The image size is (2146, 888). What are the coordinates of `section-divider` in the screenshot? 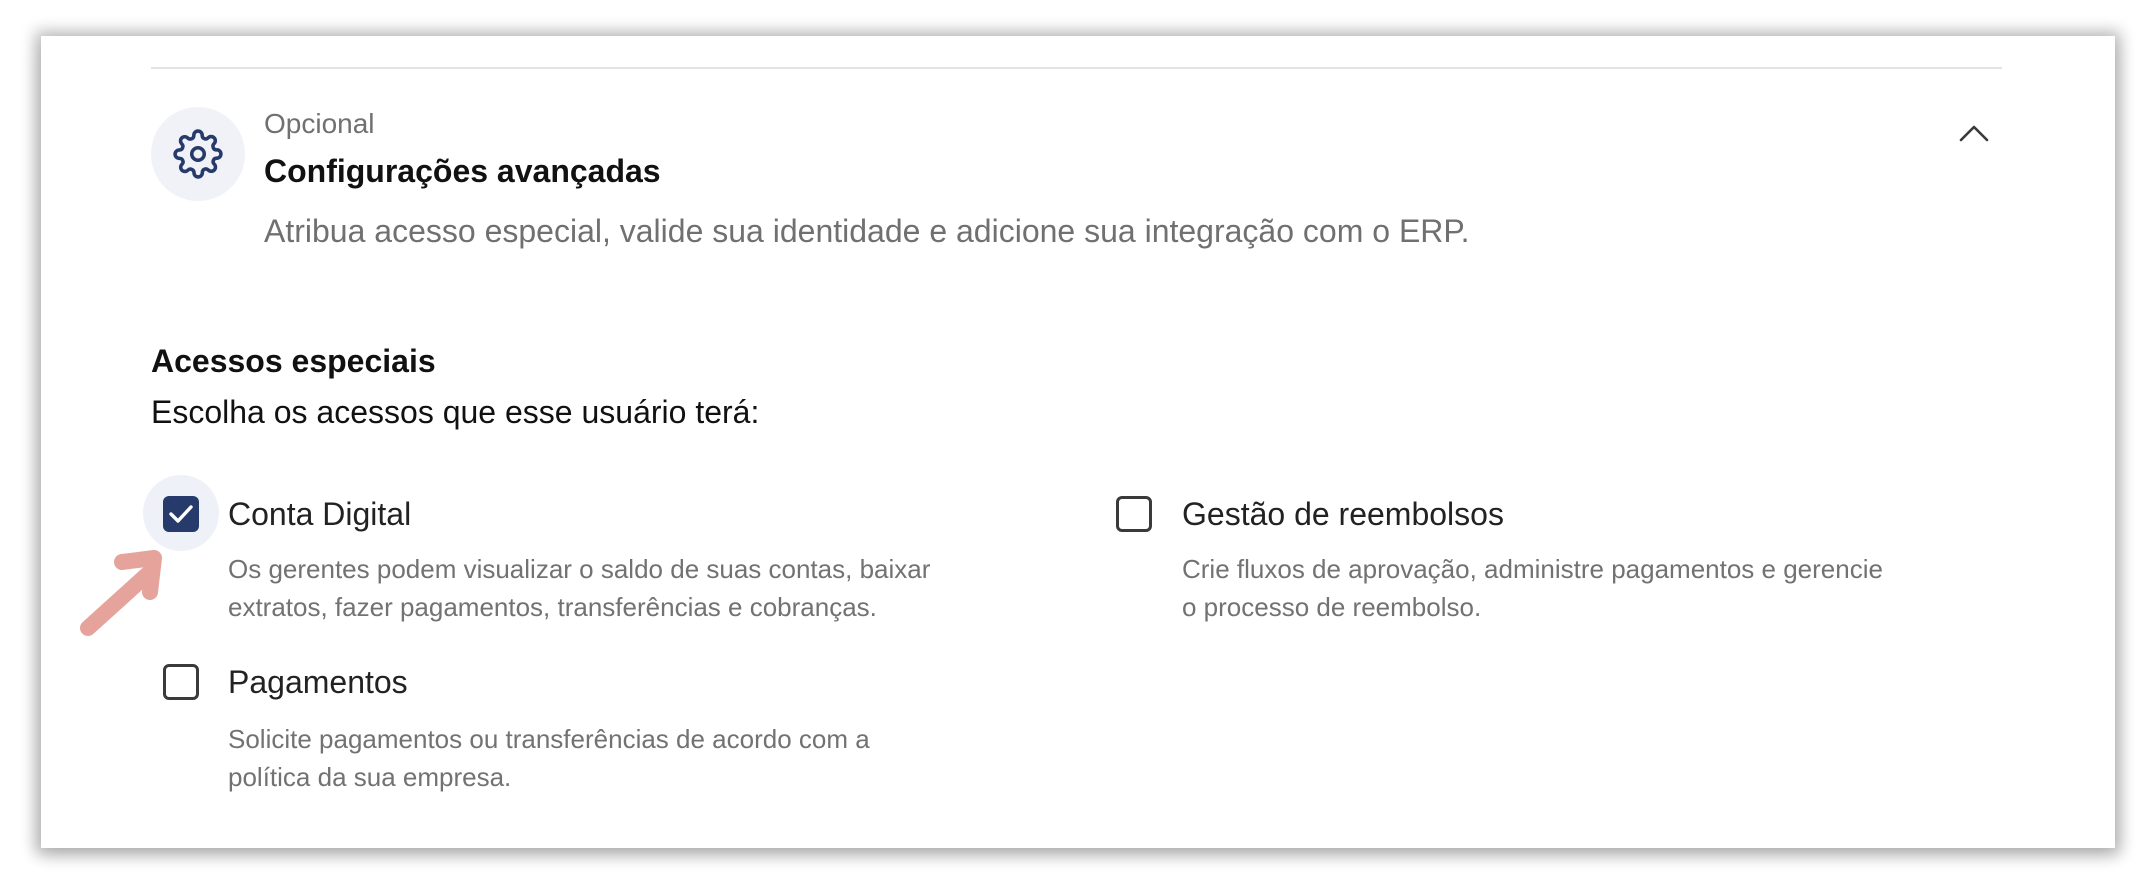 It's located at (1076, 68).